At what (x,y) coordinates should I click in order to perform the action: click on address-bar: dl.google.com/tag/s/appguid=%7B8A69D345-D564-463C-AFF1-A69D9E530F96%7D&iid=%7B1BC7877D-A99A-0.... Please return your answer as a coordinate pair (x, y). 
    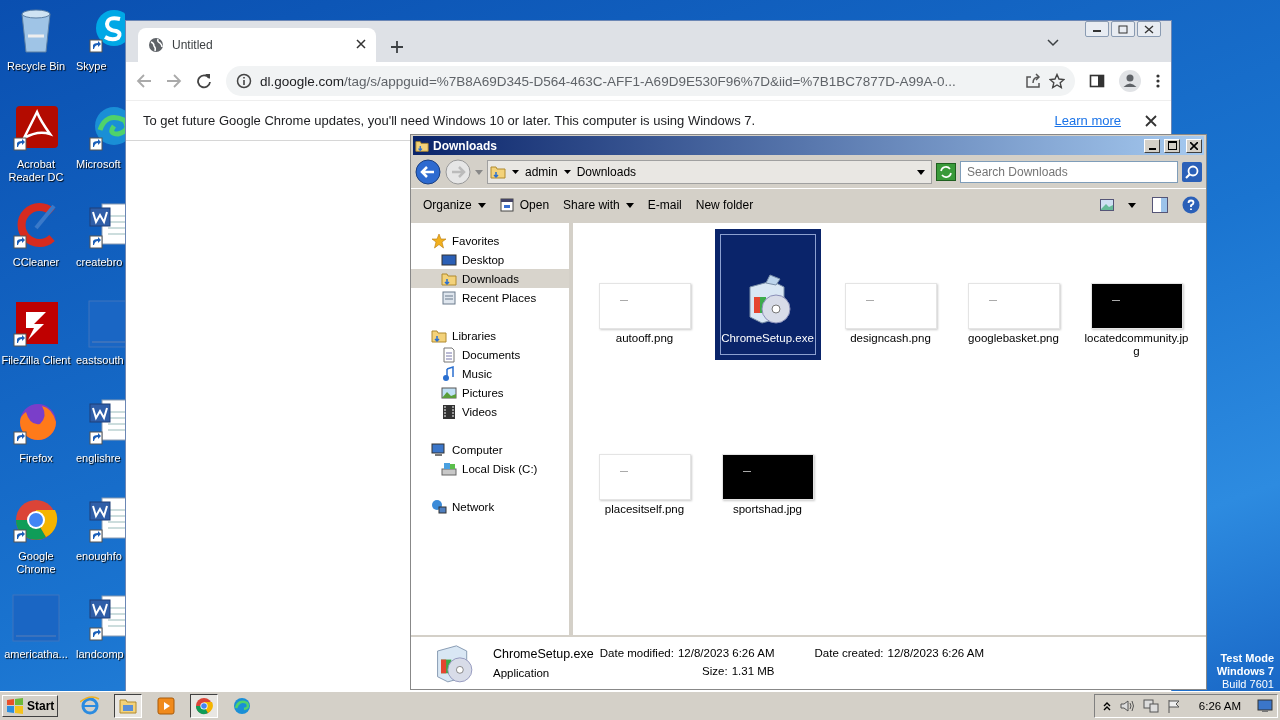
    Looking at the image, I should click on (650, 81).